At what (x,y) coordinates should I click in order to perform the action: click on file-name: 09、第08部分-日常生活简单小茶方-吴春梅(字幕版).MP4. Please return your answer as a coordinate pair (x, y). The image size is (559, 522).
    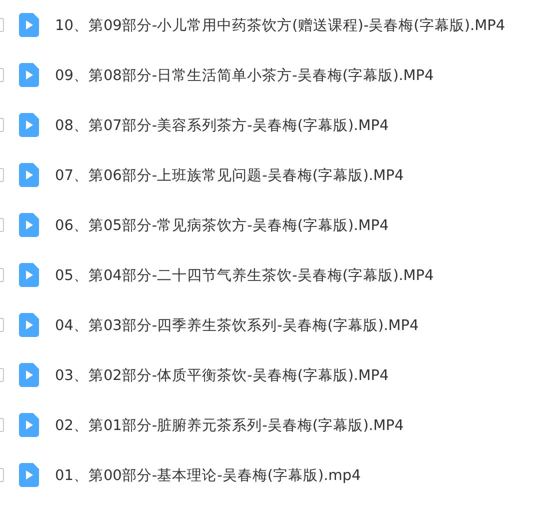
    Looking at the image, I should click on (244, 75).